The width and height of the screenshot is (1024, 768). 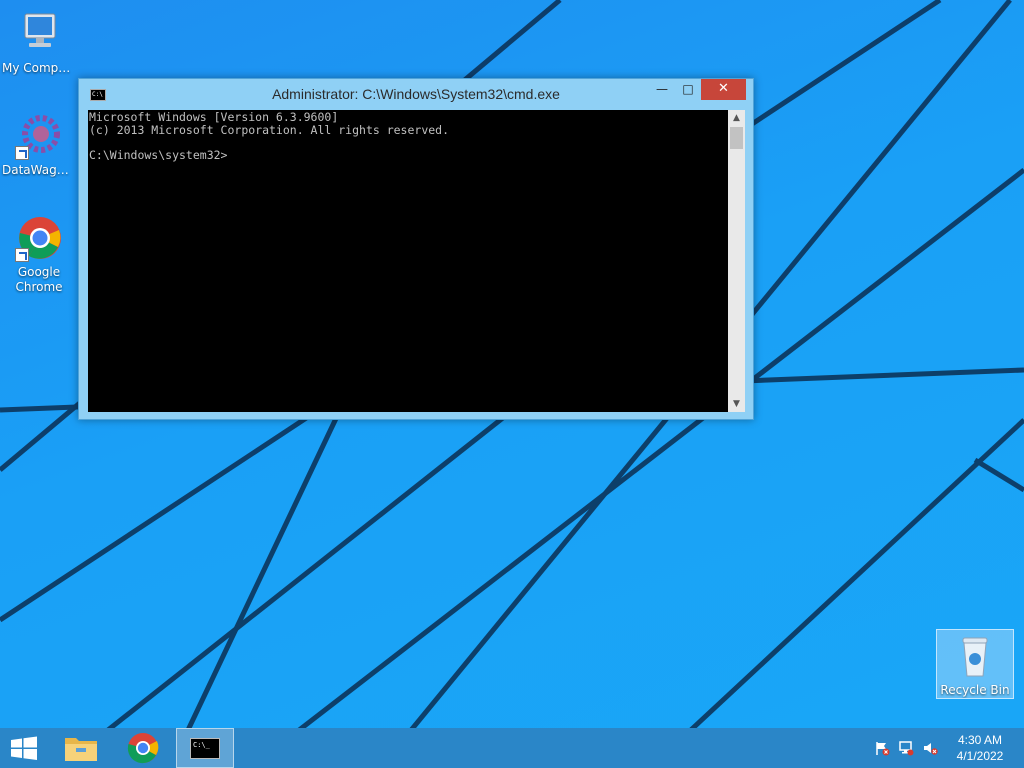 I want to click on scroll-up-arrow-icon: ▲, so click(x=736, y=118).